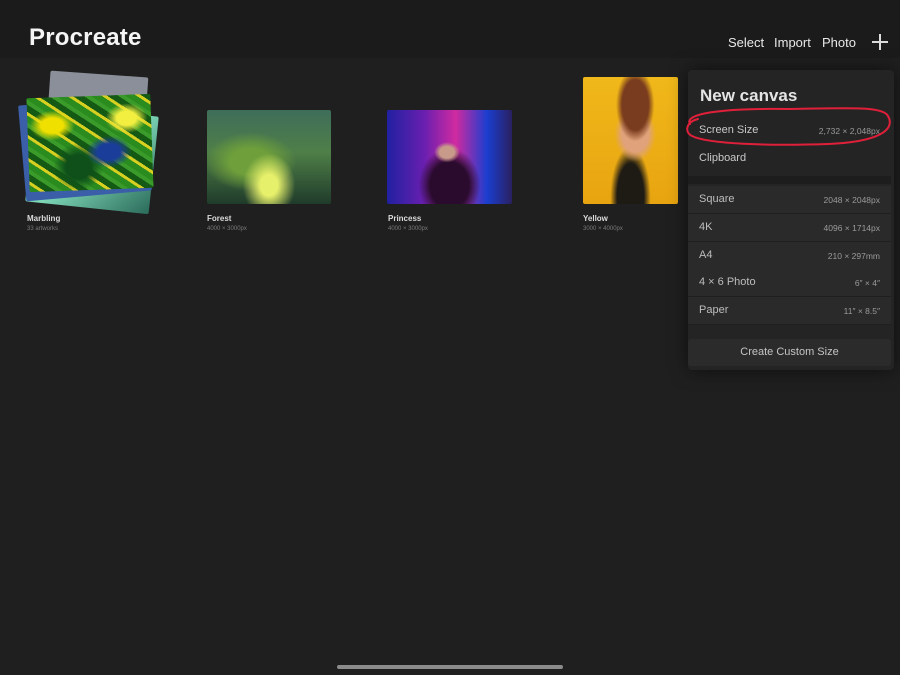 The width and height of the screenshot is (900, 675). I want to click on new-canvas-title: New canvas, so click(749, 95).